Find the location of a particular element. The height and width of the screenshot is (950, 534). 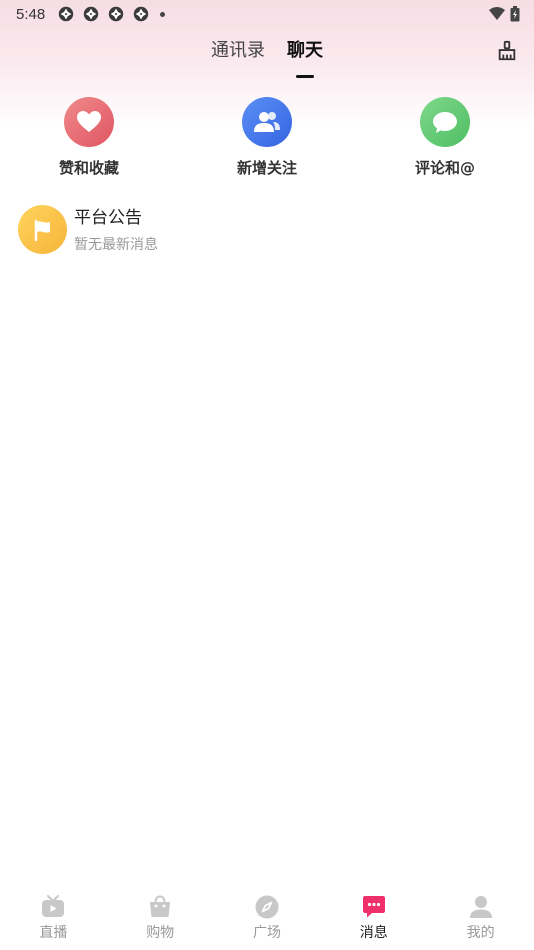

compass-icon is located at coordinates (267, 907).